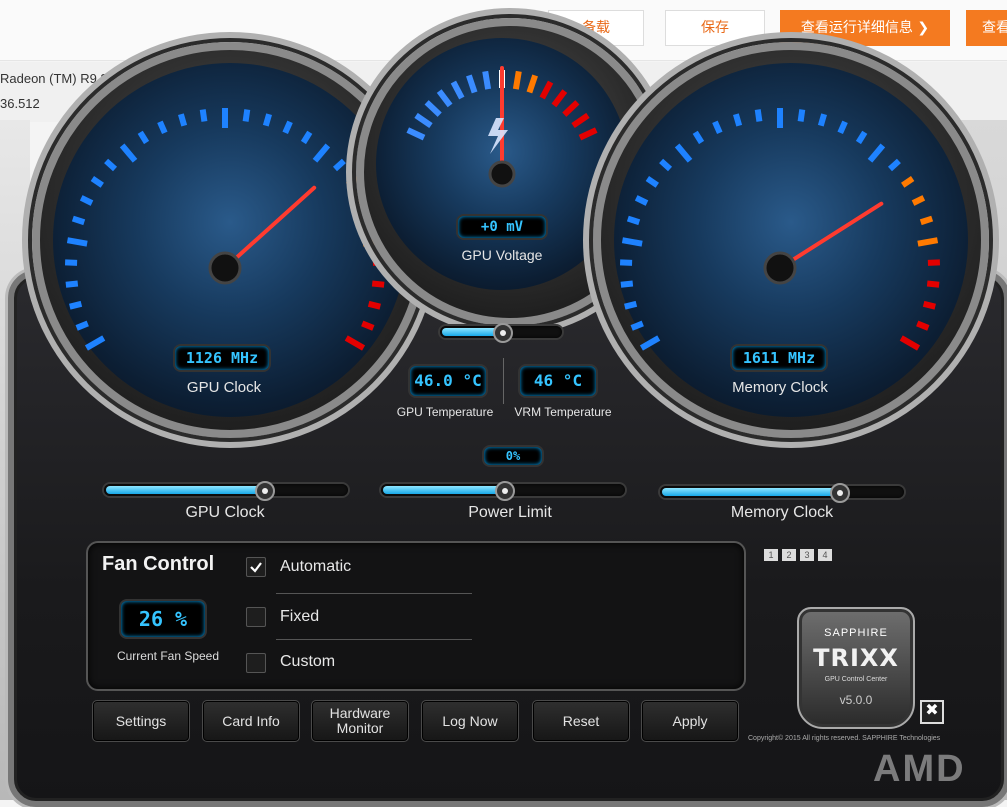 The height and width of the screenshot is (807, 1007). What do you see at coordinates (780, 387) in the screenshot?
I see `memory-clock-gauge-label: Memory Clock` at bounding box center [780, 387].